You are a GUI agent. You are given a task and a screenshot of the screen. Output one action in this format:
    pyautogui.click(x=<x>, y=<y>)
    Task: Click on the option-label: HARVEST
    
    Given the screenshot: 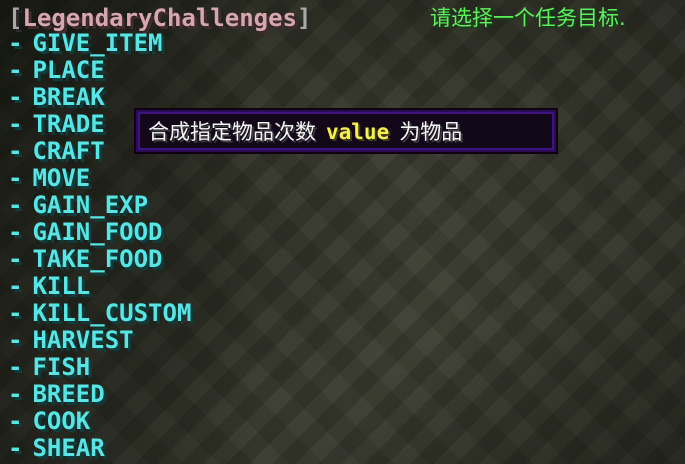 What is the action you would take?
    pyautogui.click(x=83, y=340)
    